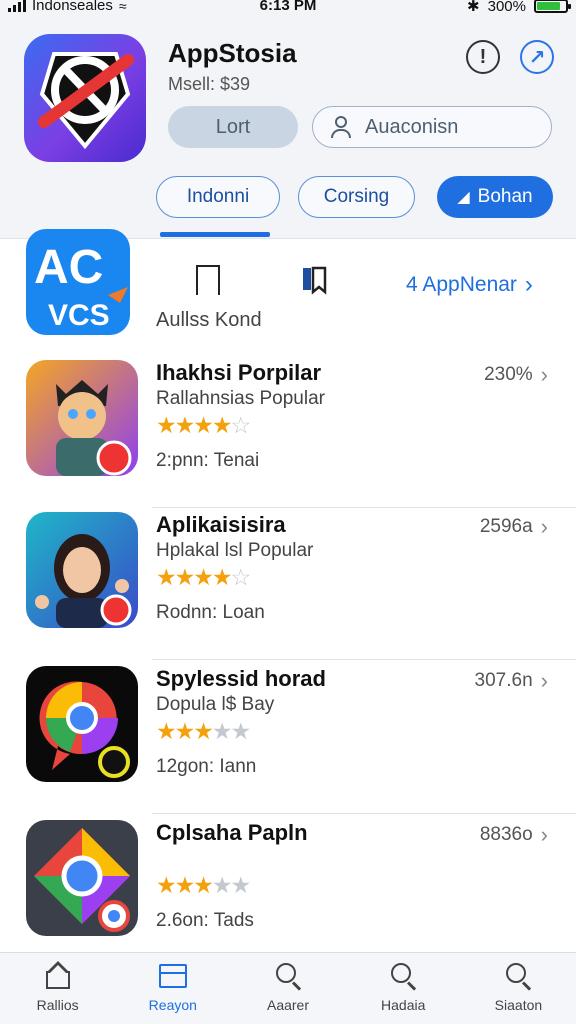 Image resolution: width=576 pixels, height=1024 pixels. What do you see at coordinates (463, 197) in the screenshot?
I see `pen-icon: ◢` at bounding box center [463, 197].